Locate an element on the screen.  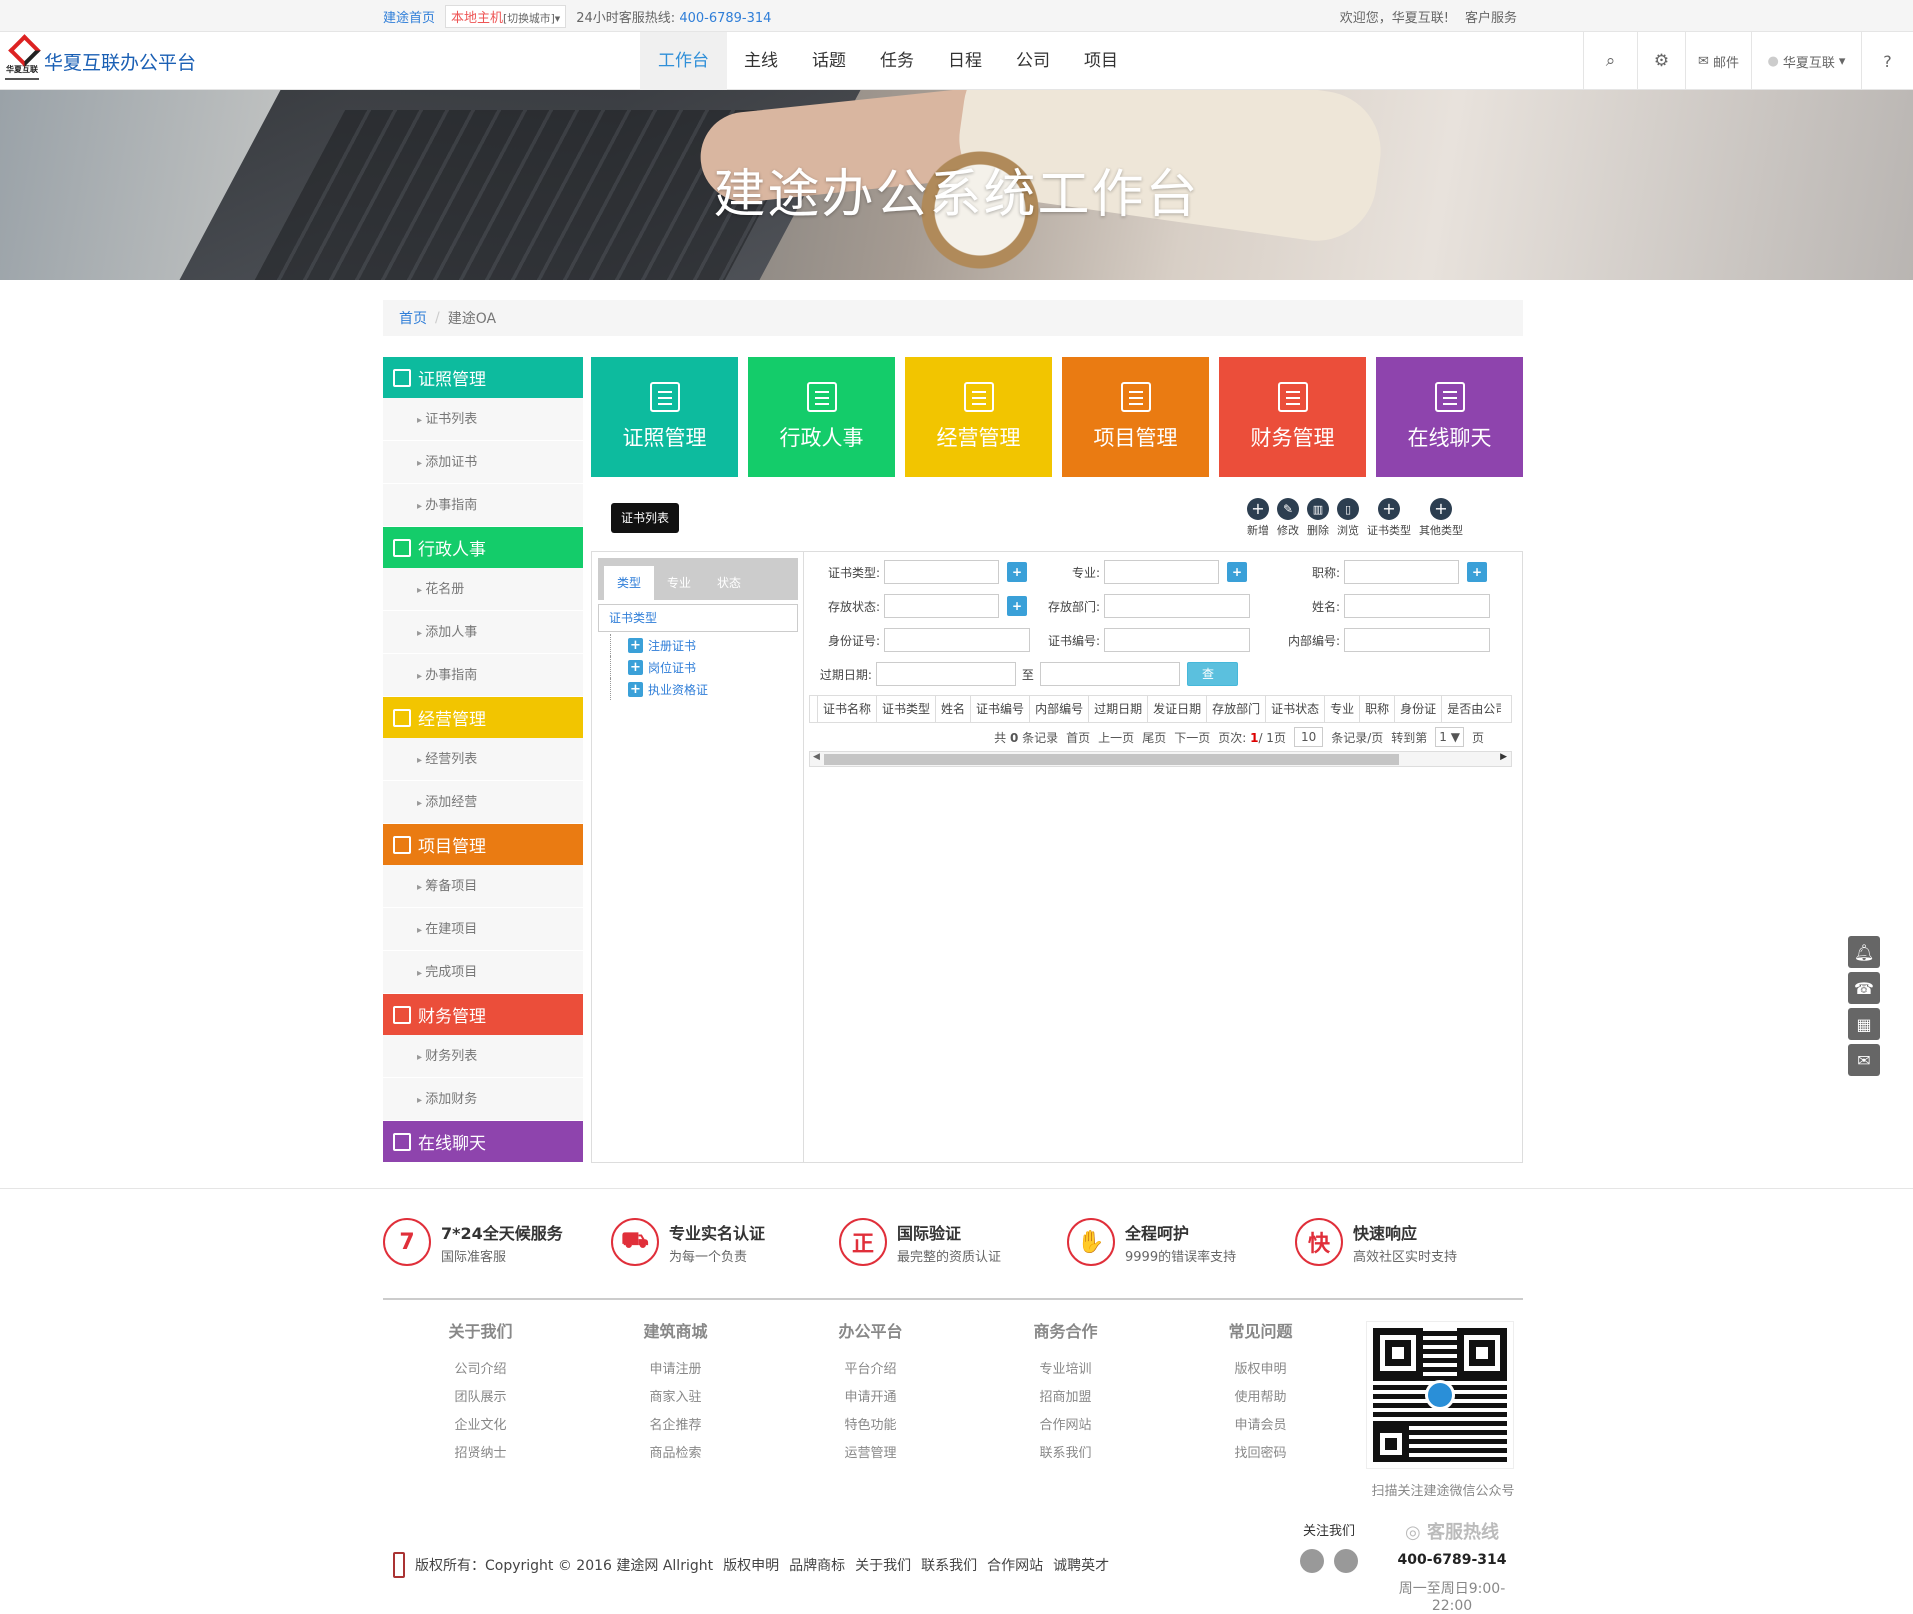
footer-link: 使用帮助 is located at coordinates (1260, 1398).